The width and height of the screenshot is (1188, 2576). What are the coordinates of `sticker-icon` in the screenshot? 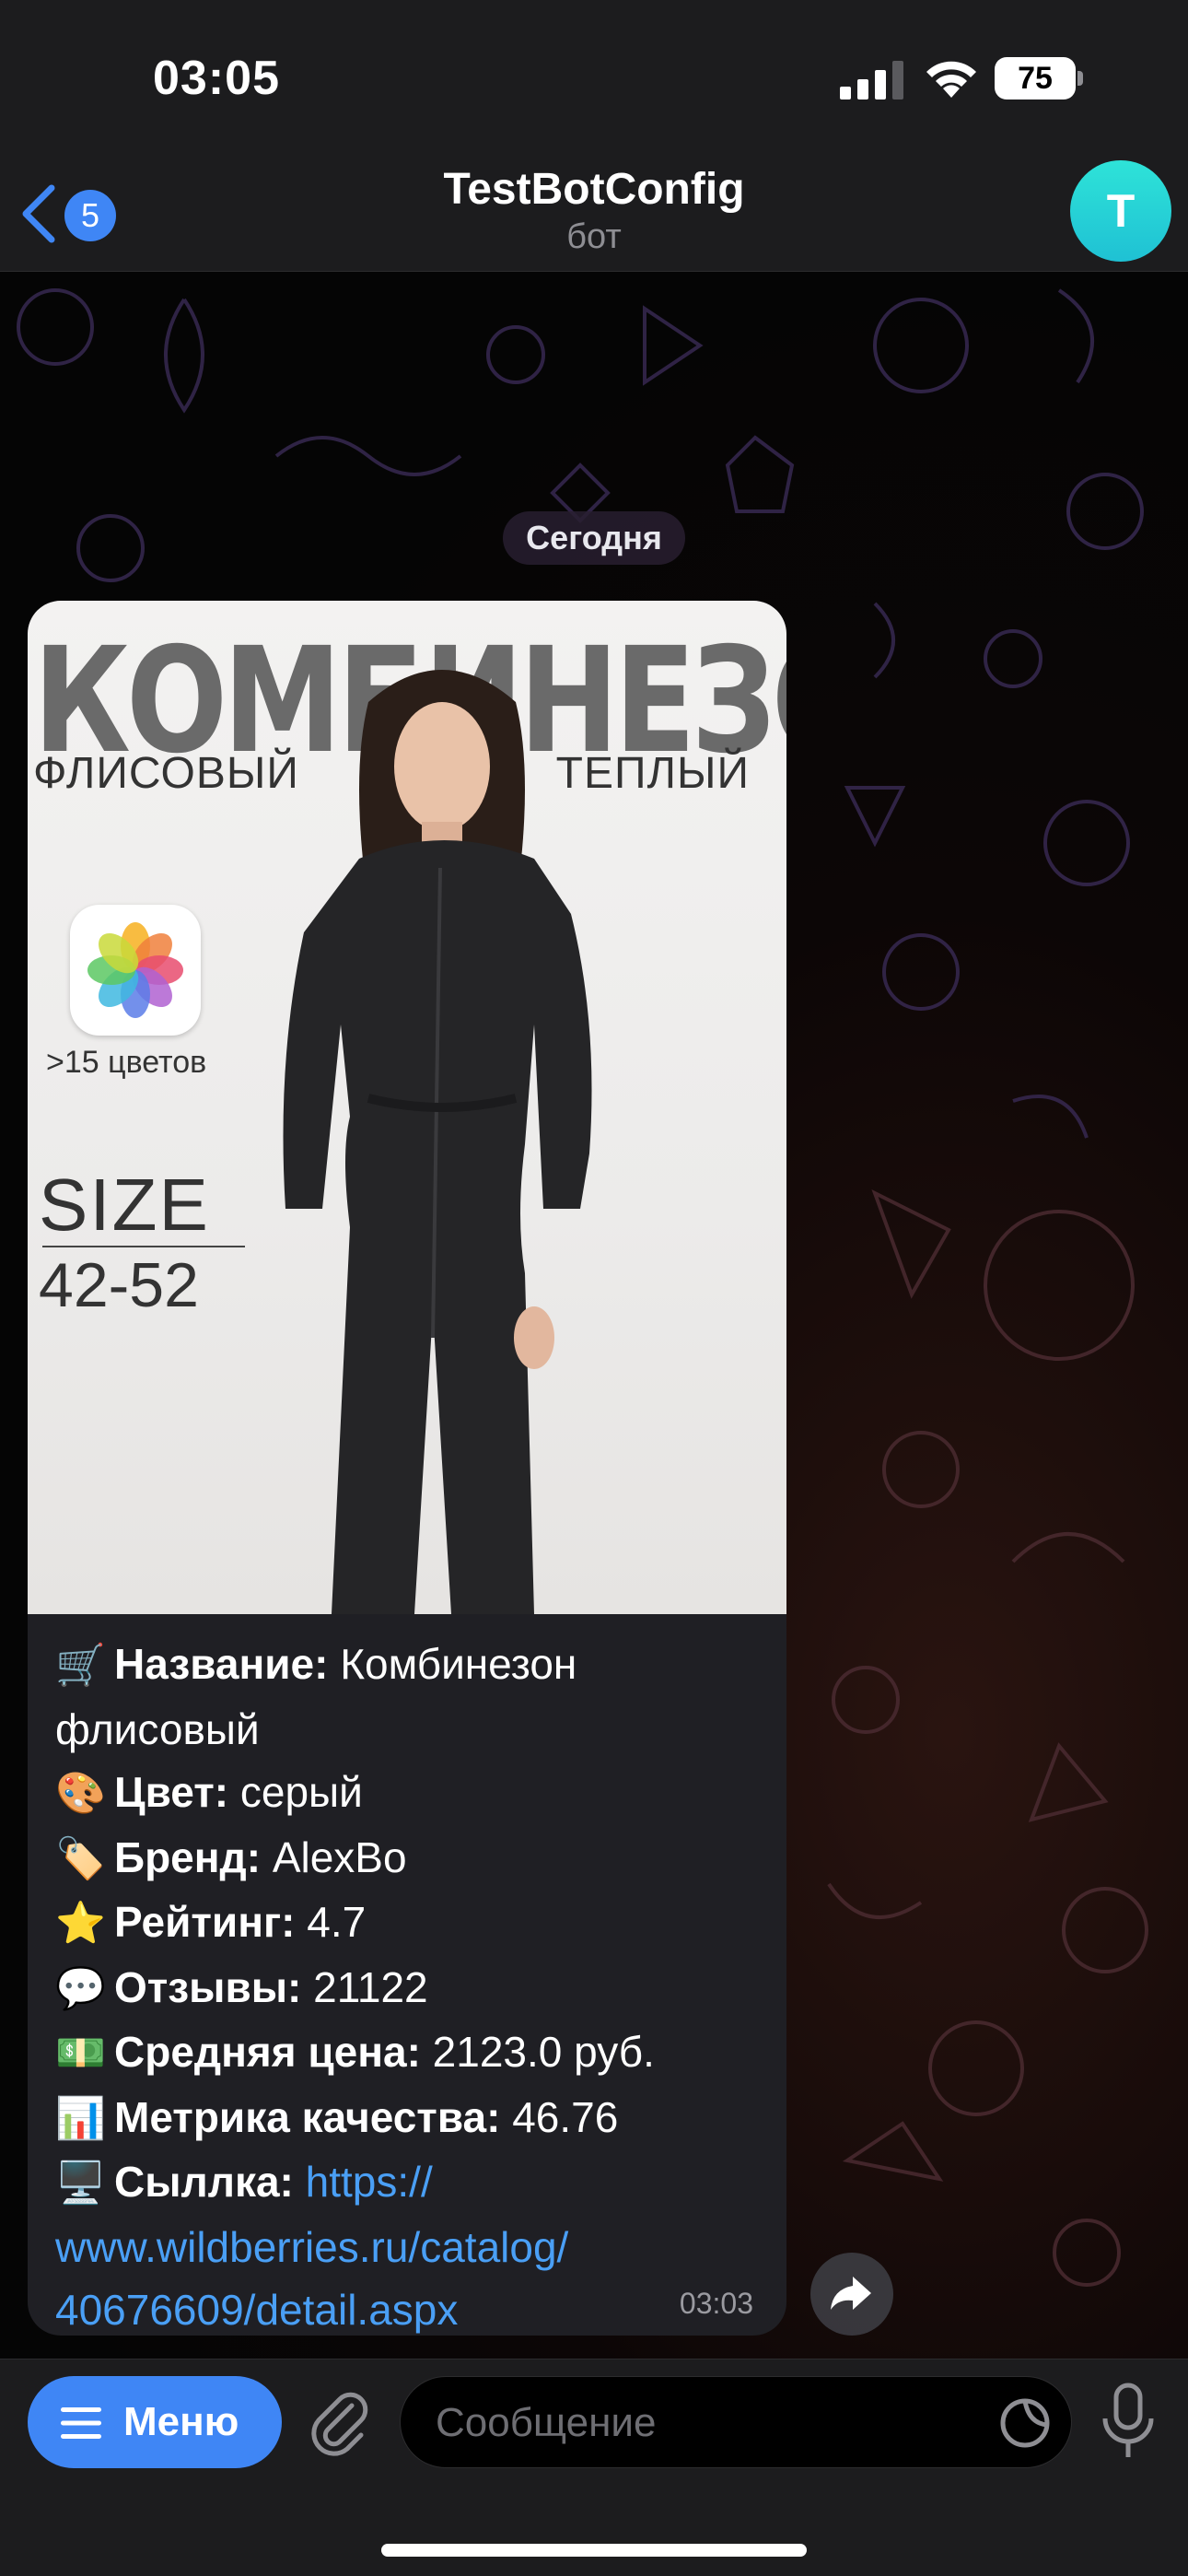 It's located at (1025, 2423).